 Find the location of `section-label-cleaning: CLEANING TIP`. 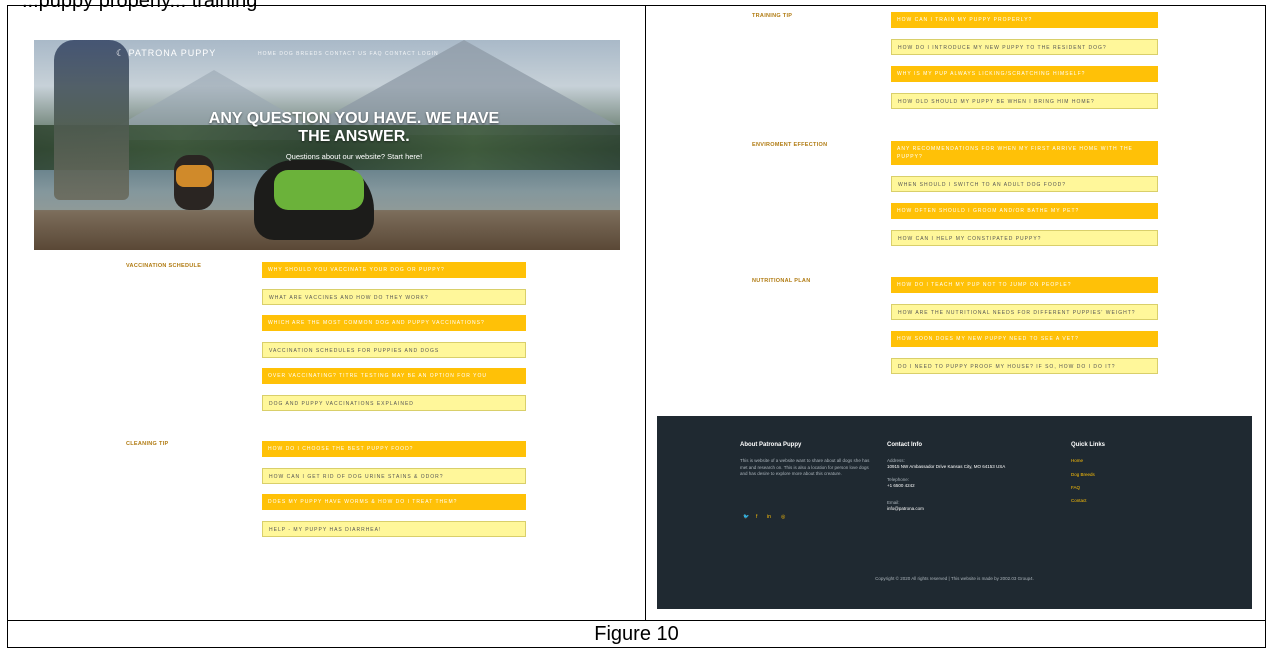

section-label-cleaning: CLEANING TIP is located at coordinates (147, 444).